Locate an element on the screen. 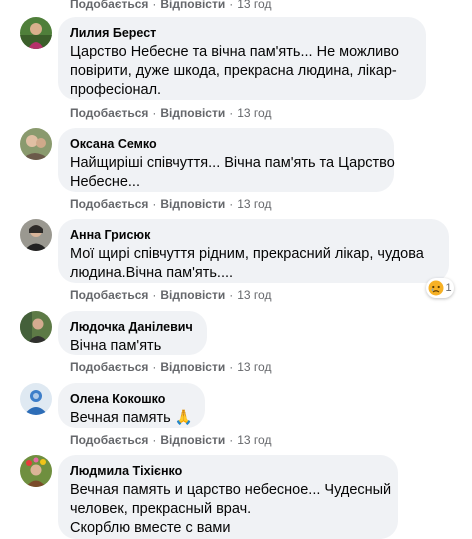  comment-author: Анна Грисюк is located at coordinates (253, 235).